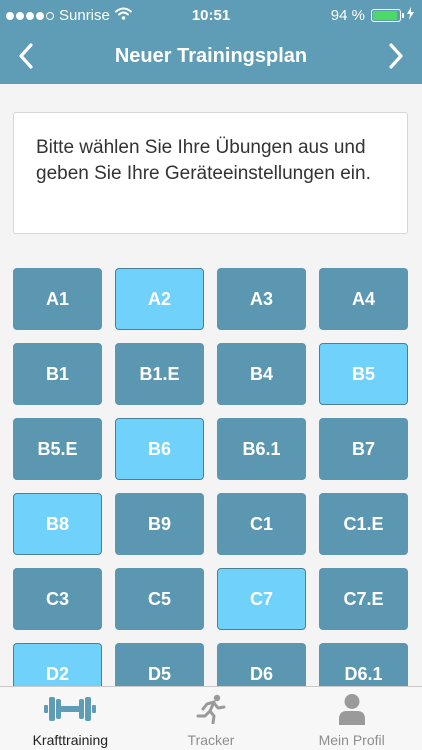 The height and width of the screenshot is (750, 422). I want to click on exercise-tile: C1.E, so click(363, 524).